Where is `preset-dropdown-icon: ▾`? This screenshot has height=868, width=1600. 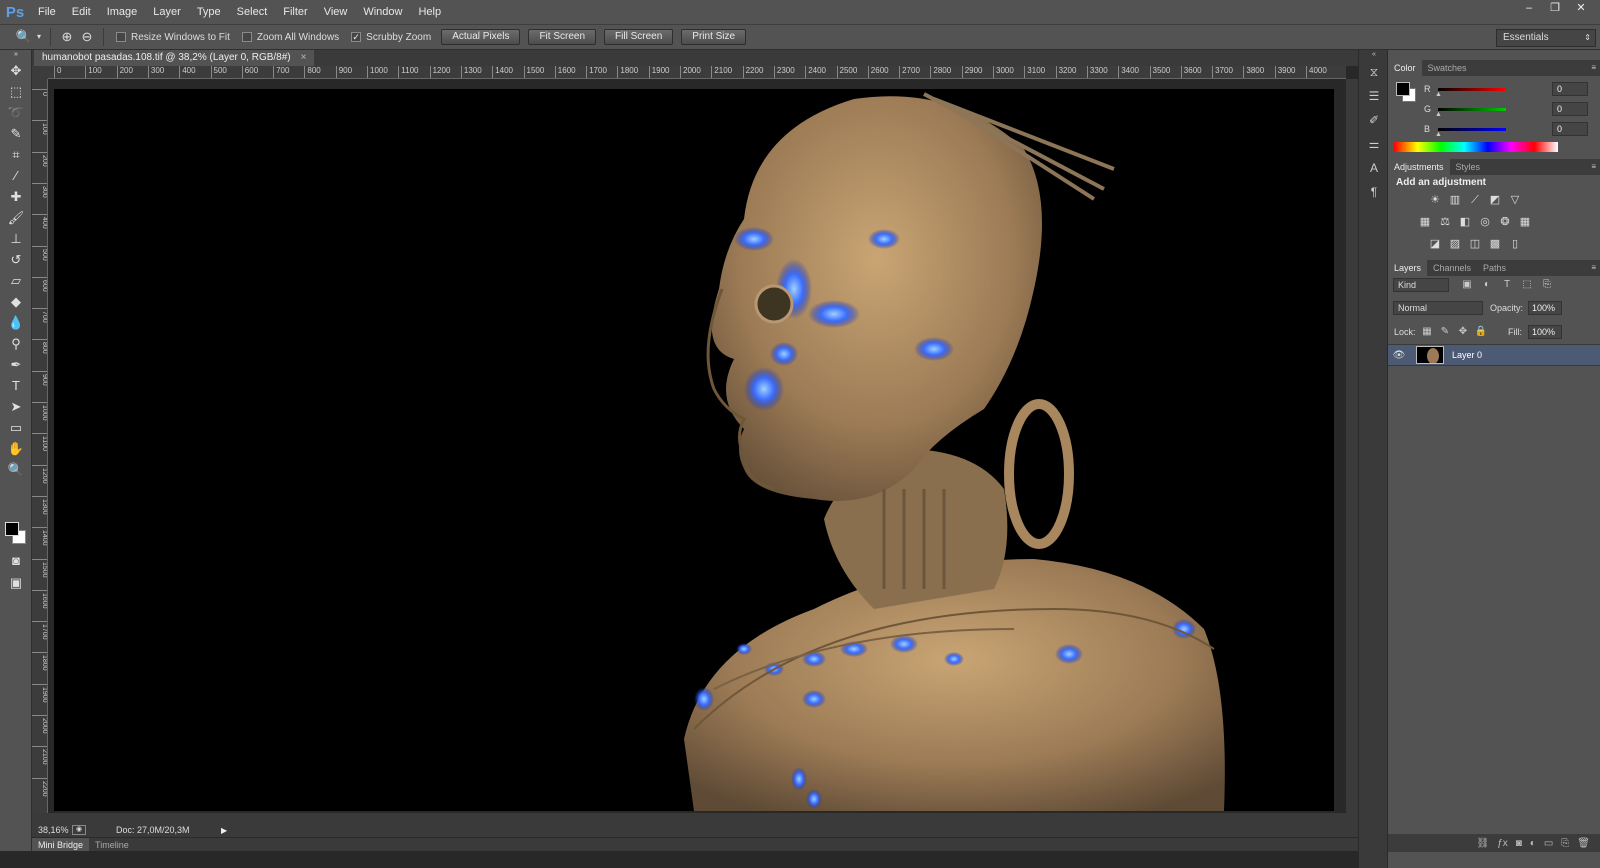 preset-dropdown-icon: ▾ is located at coordinates (39, 37).